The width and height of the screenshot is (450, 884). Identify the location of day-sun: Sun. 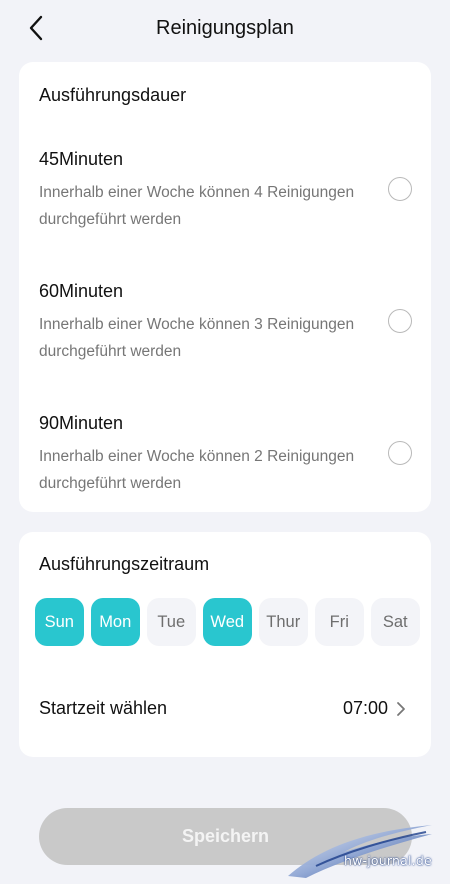
(59, 622).